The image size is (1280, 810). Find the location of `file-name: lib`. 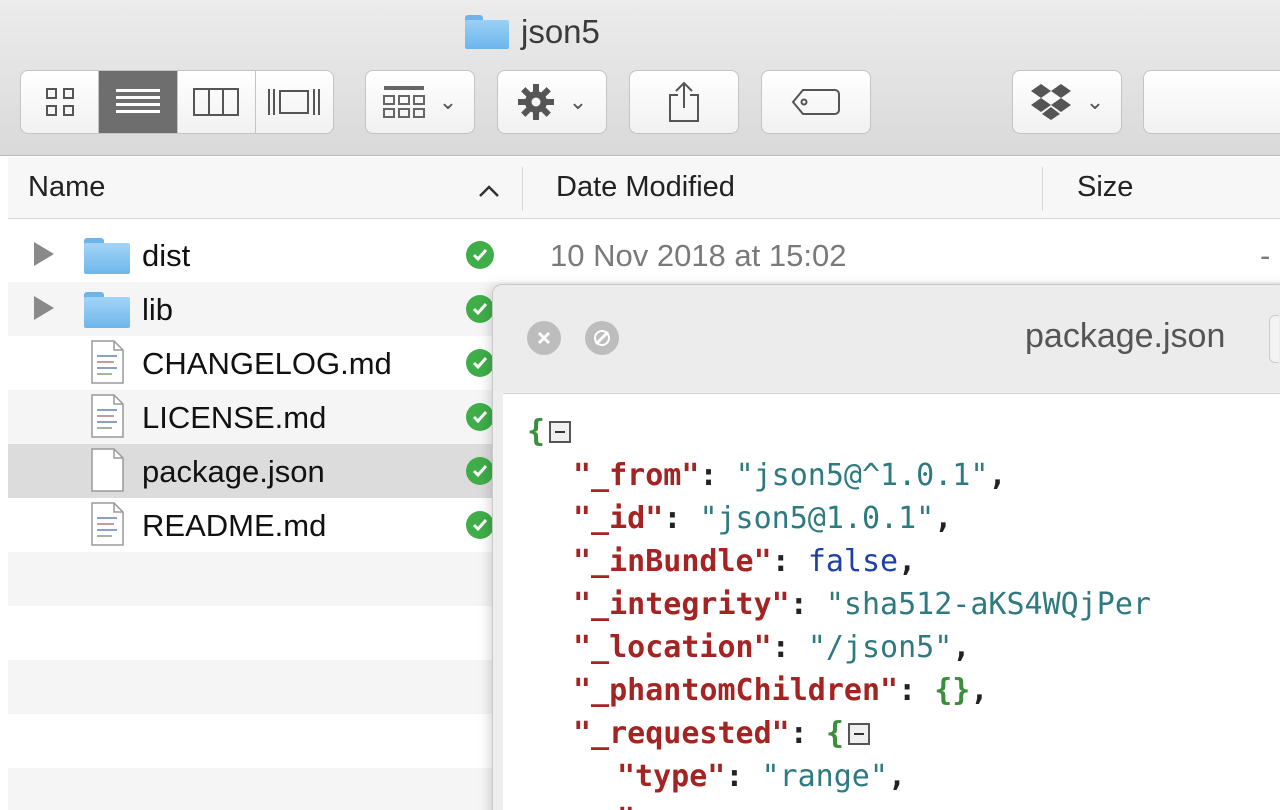

file-name: lib is located at coordinates (158, 309).